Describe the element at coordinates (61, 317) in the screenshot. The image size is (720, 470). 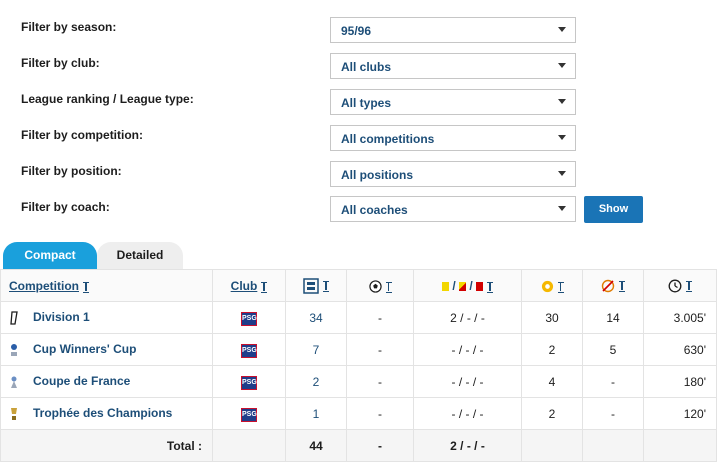
I see `competition-name-link: Division 1` at that location.